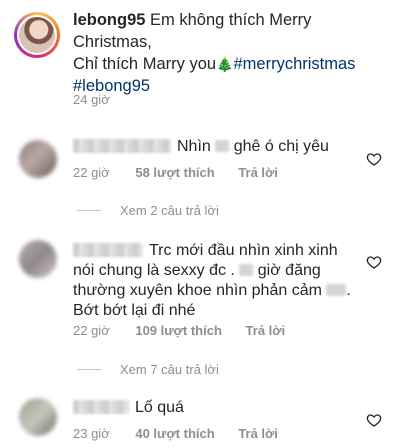 This screenshot has height=448, width=405. I want to click on caption-timestamp: 24 giờ, so click(91, 99).